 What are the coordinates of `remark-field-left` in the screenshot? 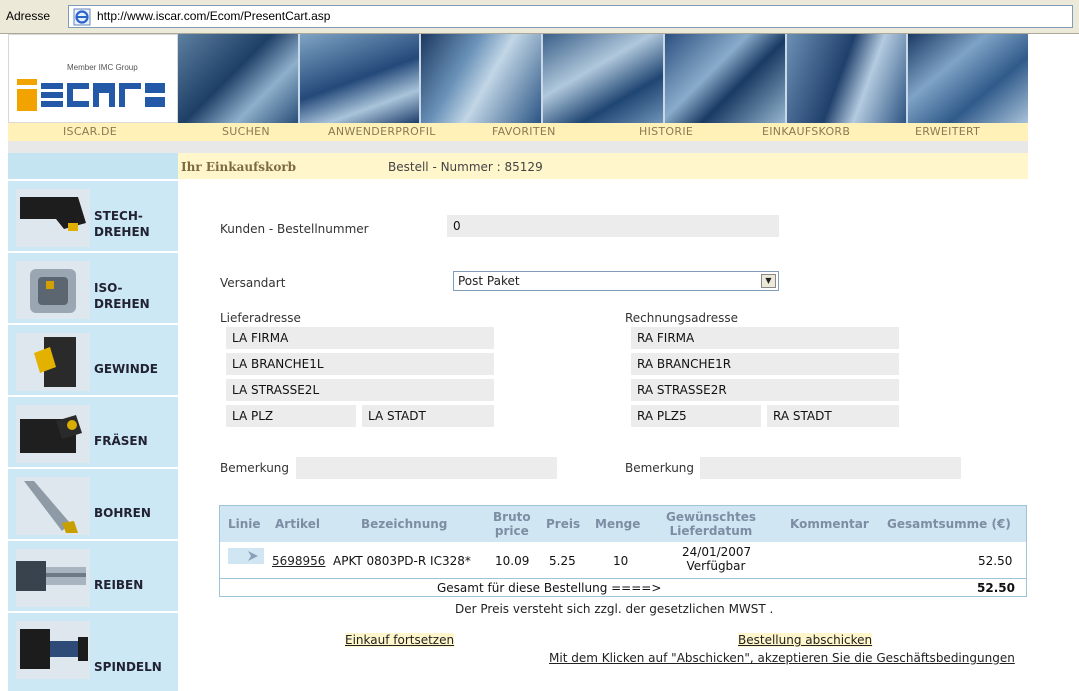 It's located at (426, 468).